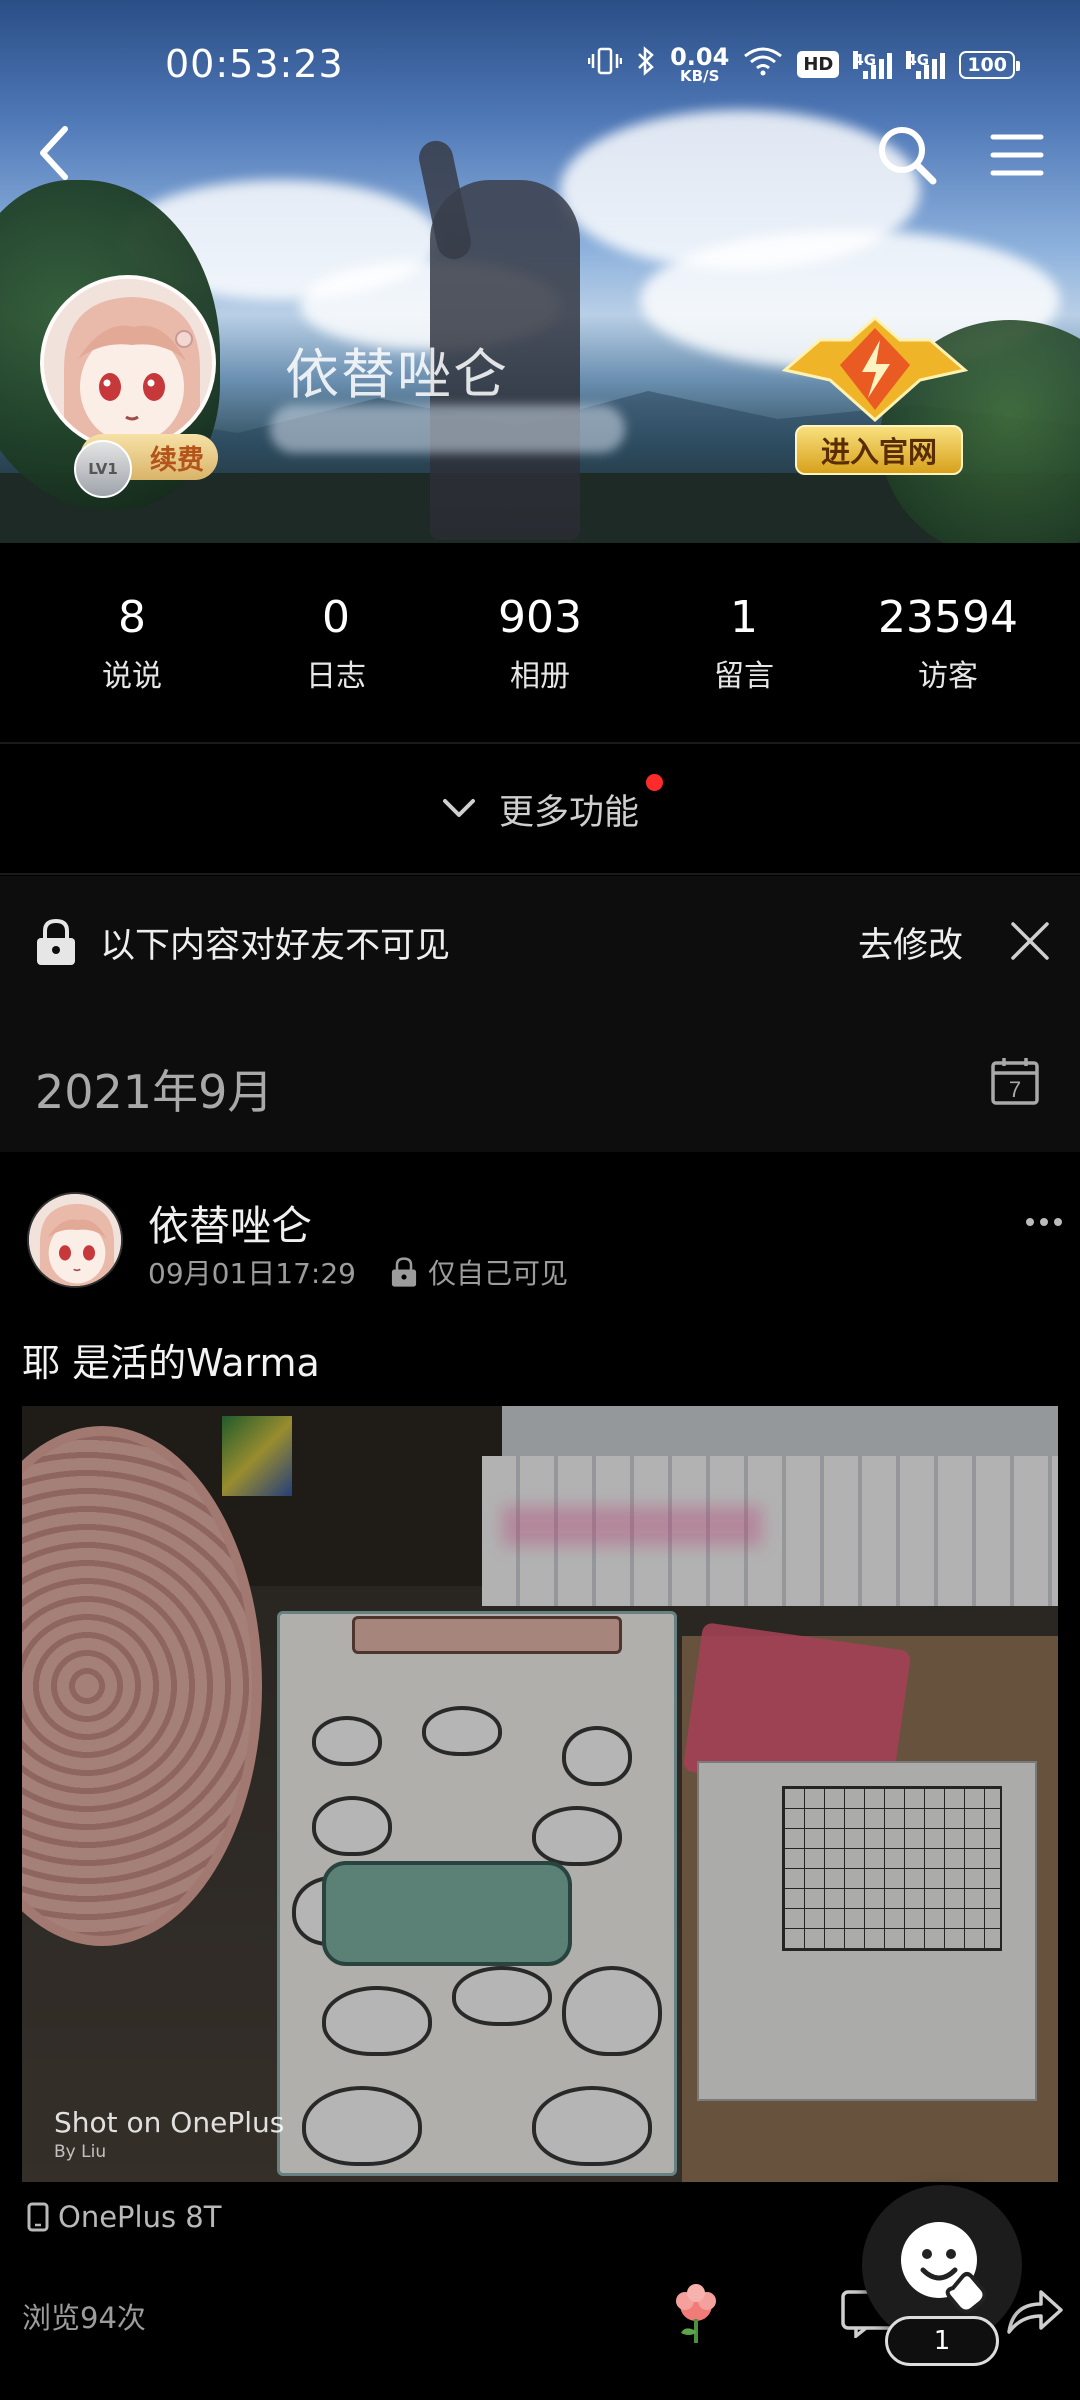  I want to click on status-icons: 0.04 KB/S HD 4G 4G 100, so click(803, 64).